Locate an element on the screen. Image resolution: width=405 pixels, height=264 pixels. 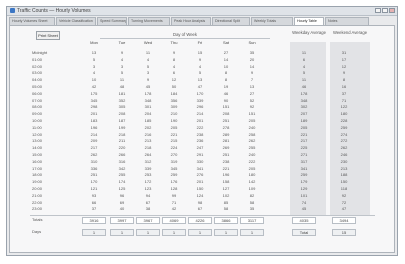
table-cell: 175 is located at coordinates (94, 94).